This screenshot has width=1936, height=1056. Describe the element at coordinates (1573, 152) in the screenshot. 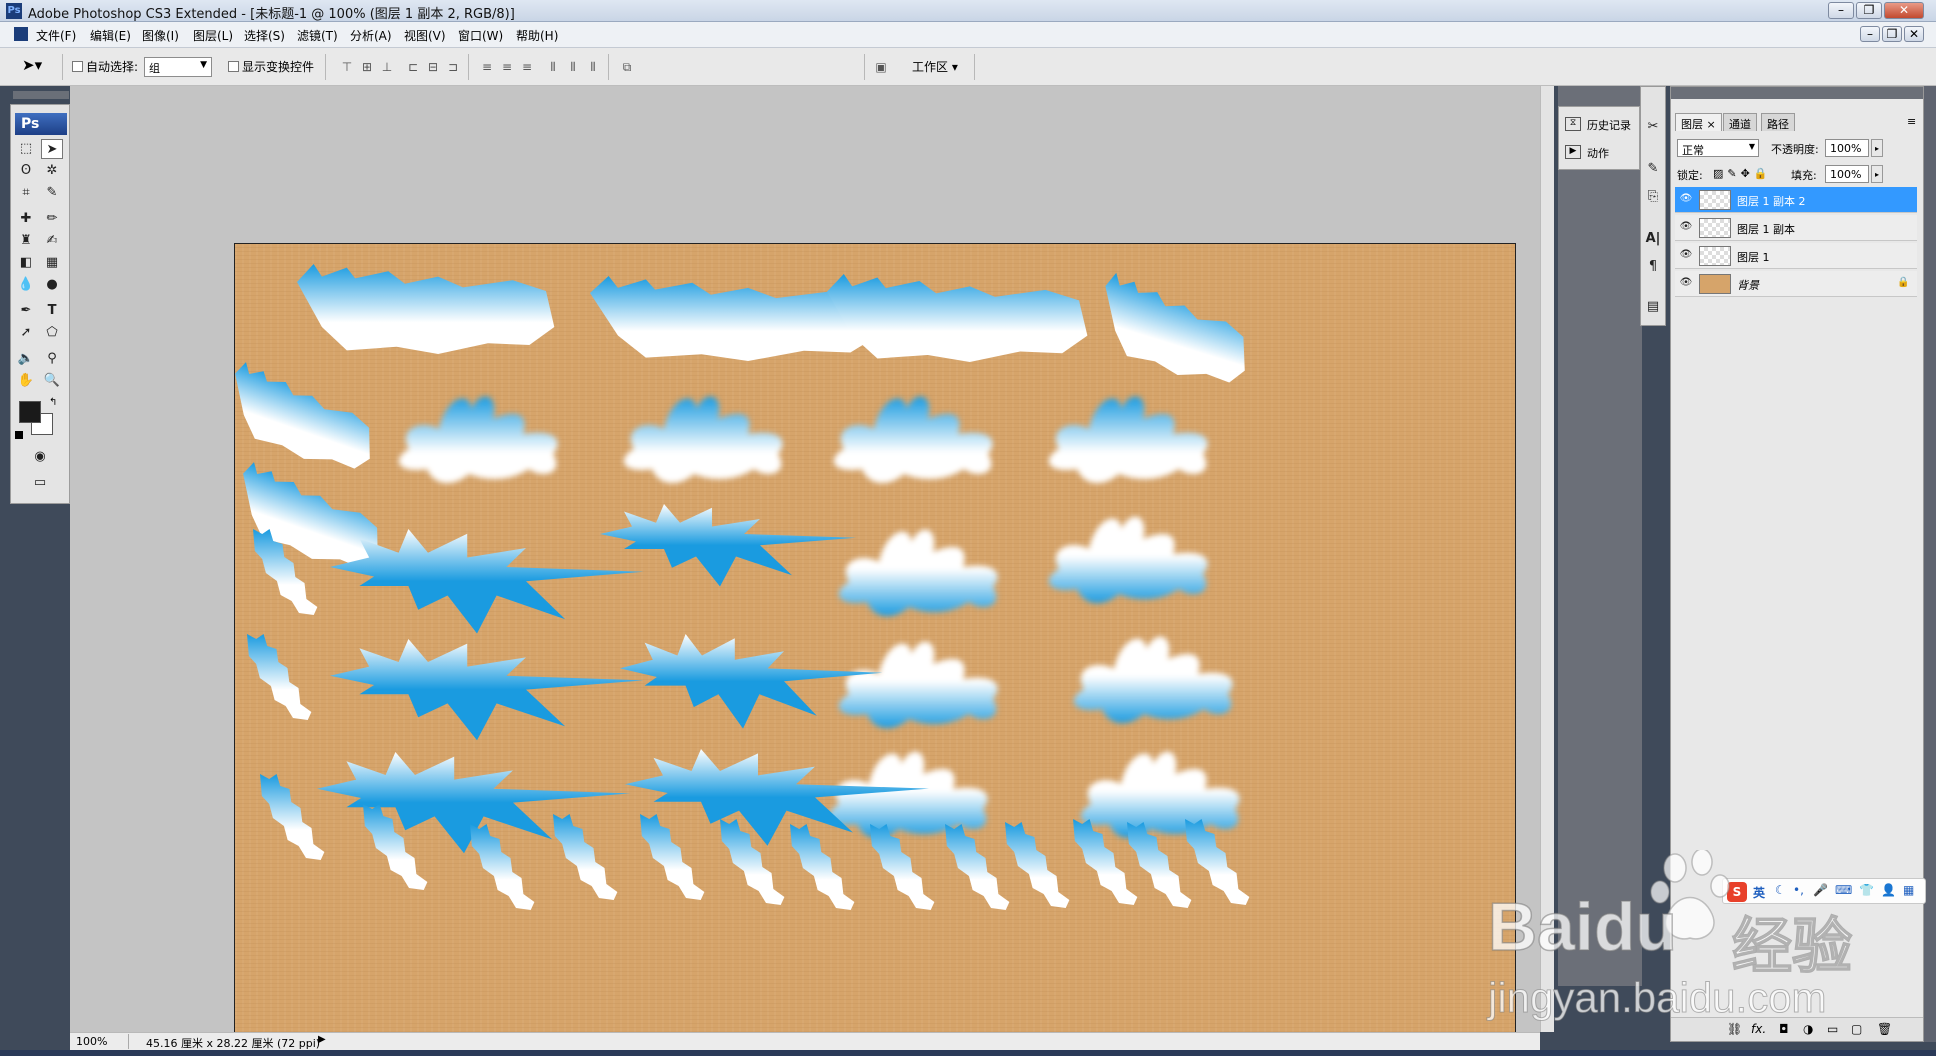

I see `actions-icon: ▶` at that location.